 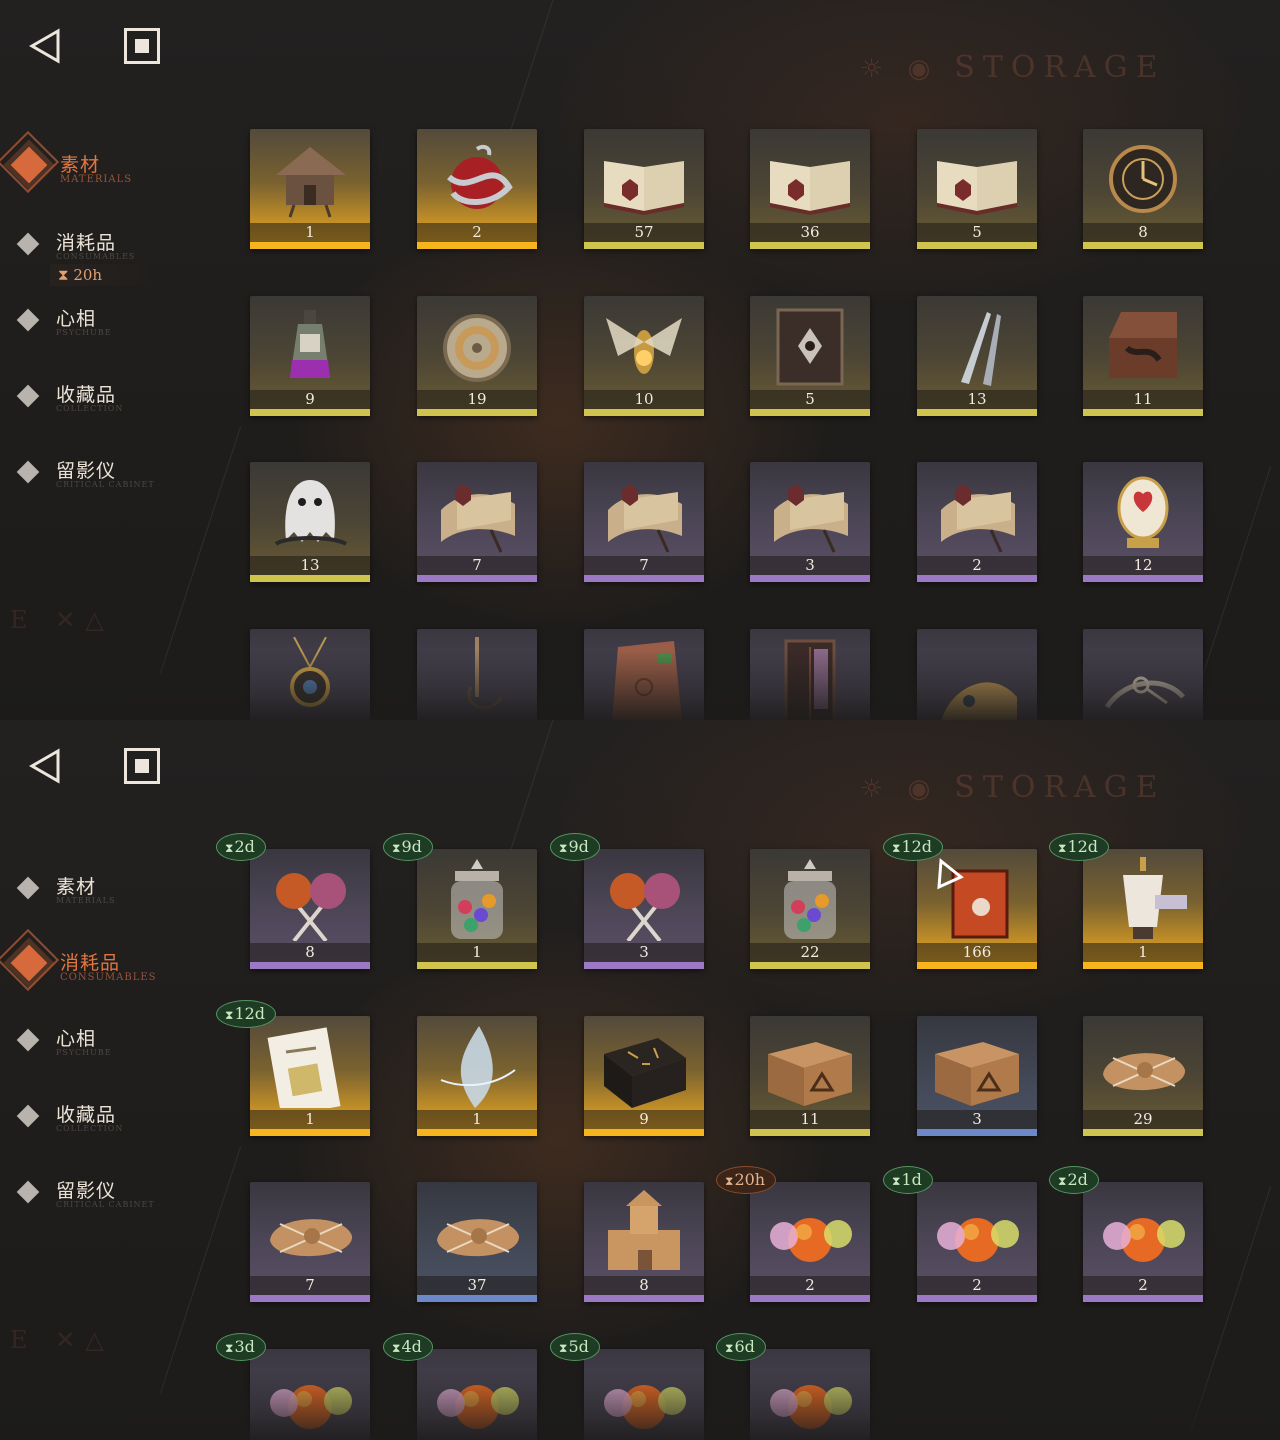 What do you see at coordinates (627, 901) in the screenshot?
I see `item-tile: 3 ⧗9d` at bounding box center [627, 901].